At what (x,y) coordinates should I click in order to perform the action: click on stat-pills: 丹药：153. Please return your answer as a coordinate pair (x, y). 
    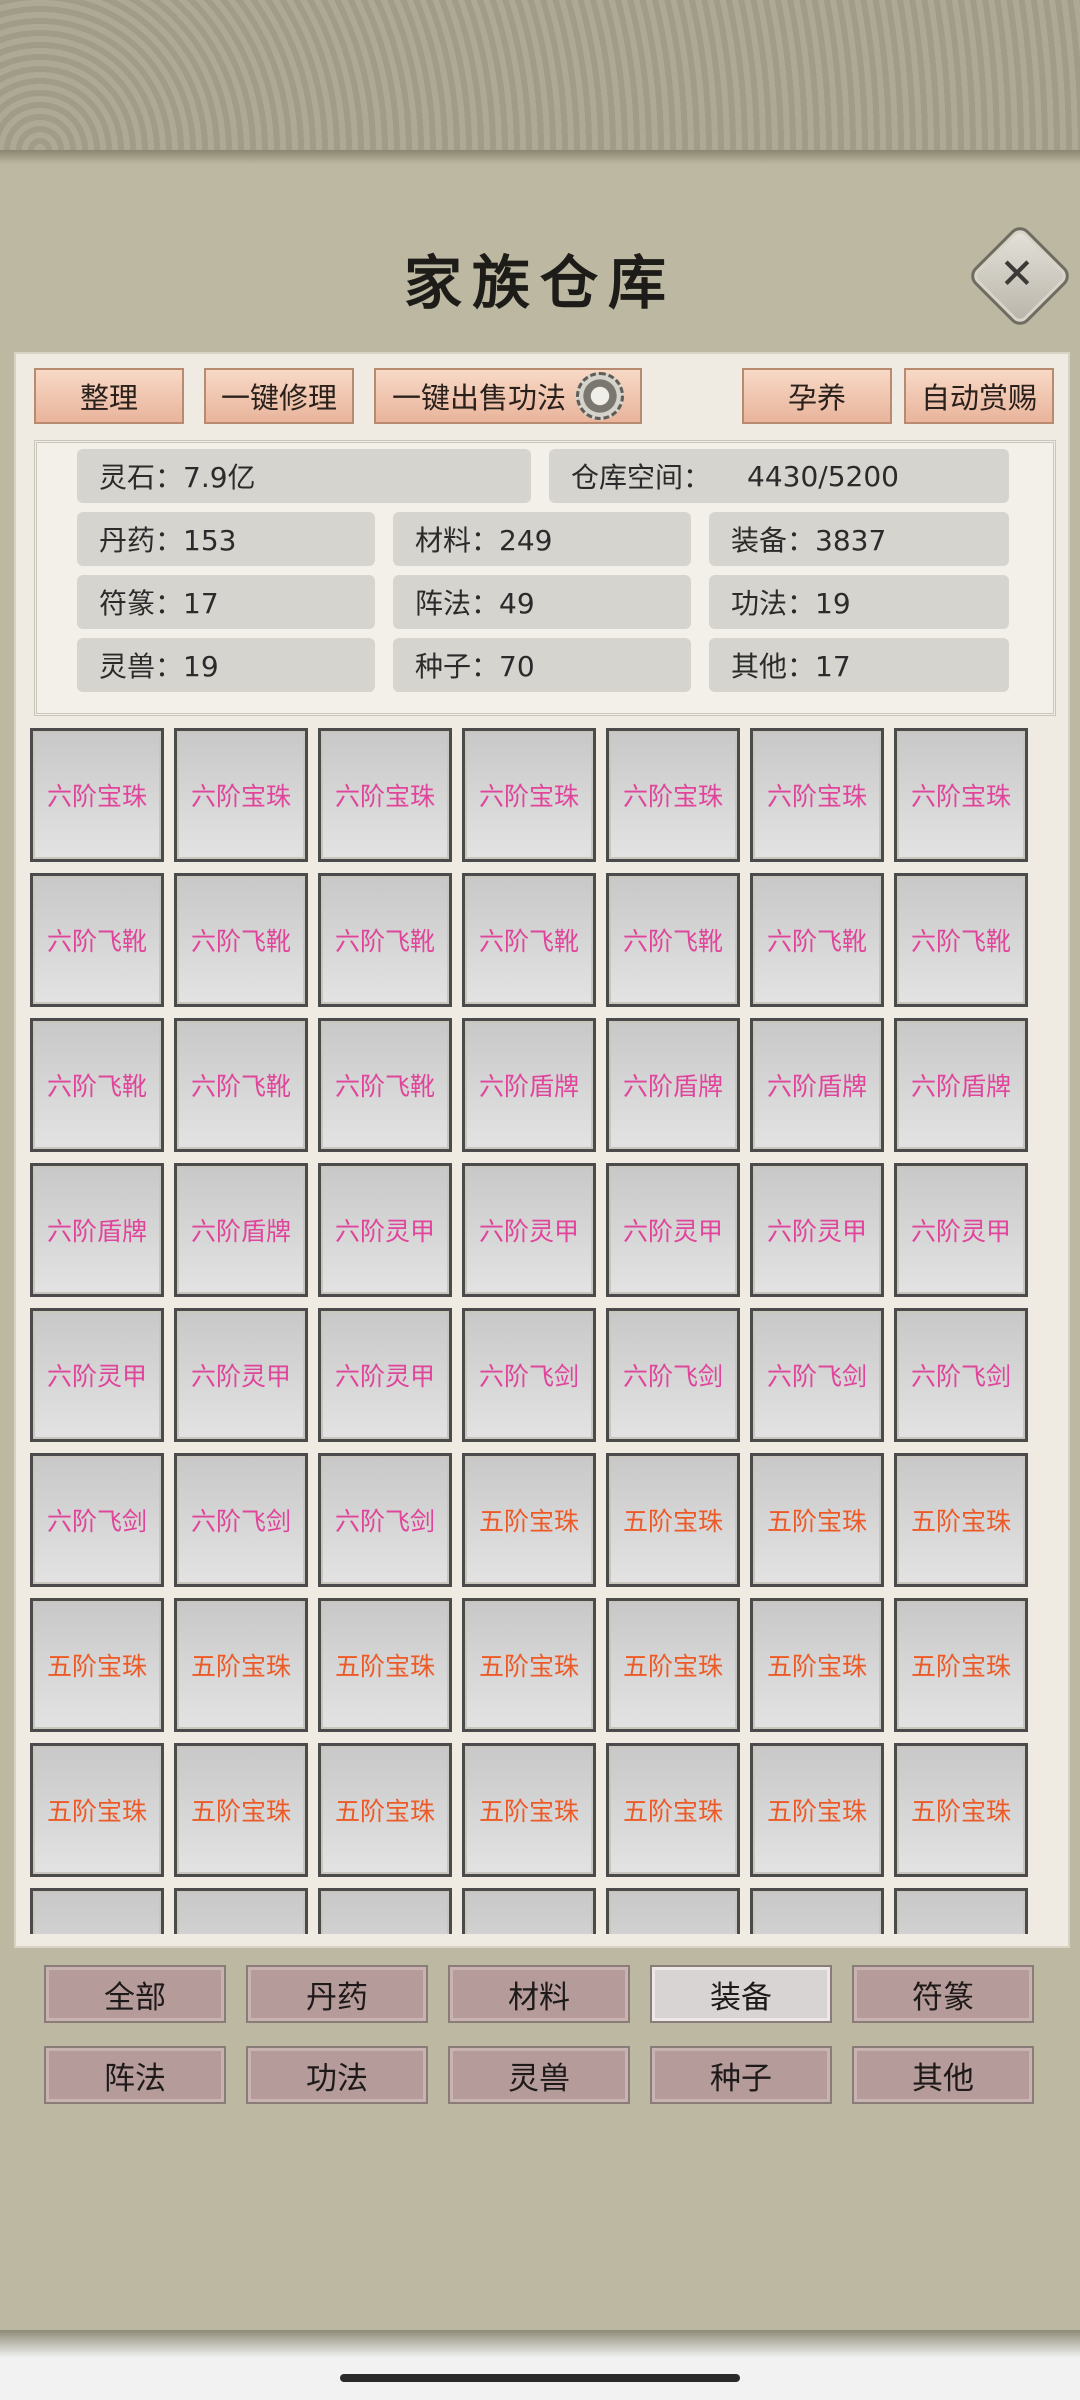
    Looking at the image, I should click on (226, 539).